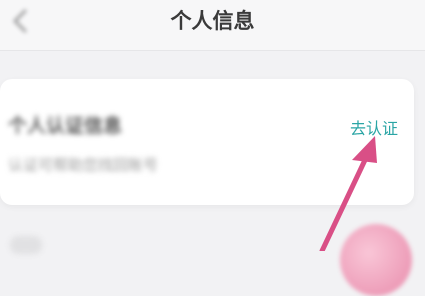 The image size is (425, 296). Describe the element at coordinates (26, 245) in the screenshot. I see `next-row-label` at that location.